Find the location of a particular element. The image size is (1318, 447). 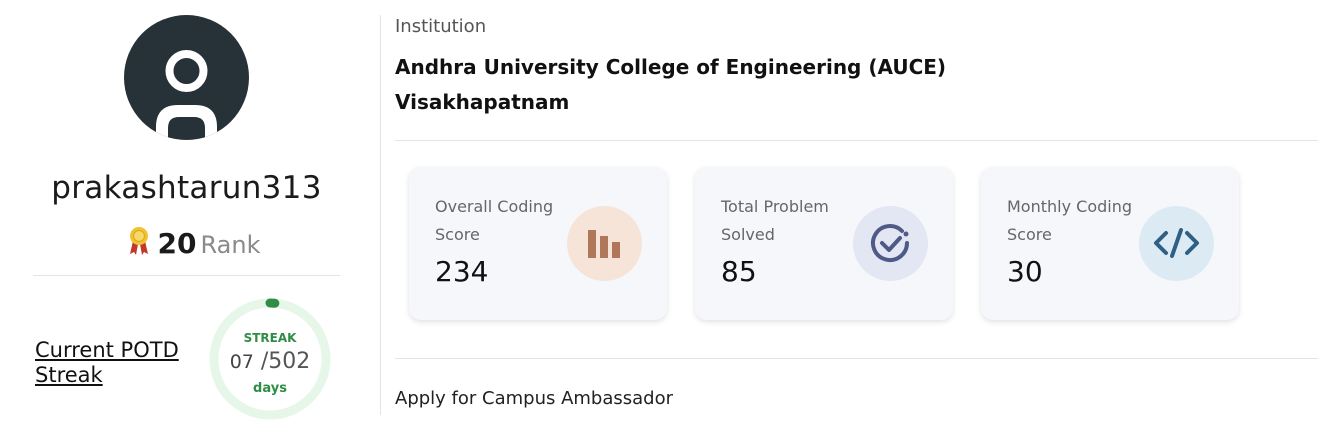

card-value: 30 is located at coordinates (1025, 271).